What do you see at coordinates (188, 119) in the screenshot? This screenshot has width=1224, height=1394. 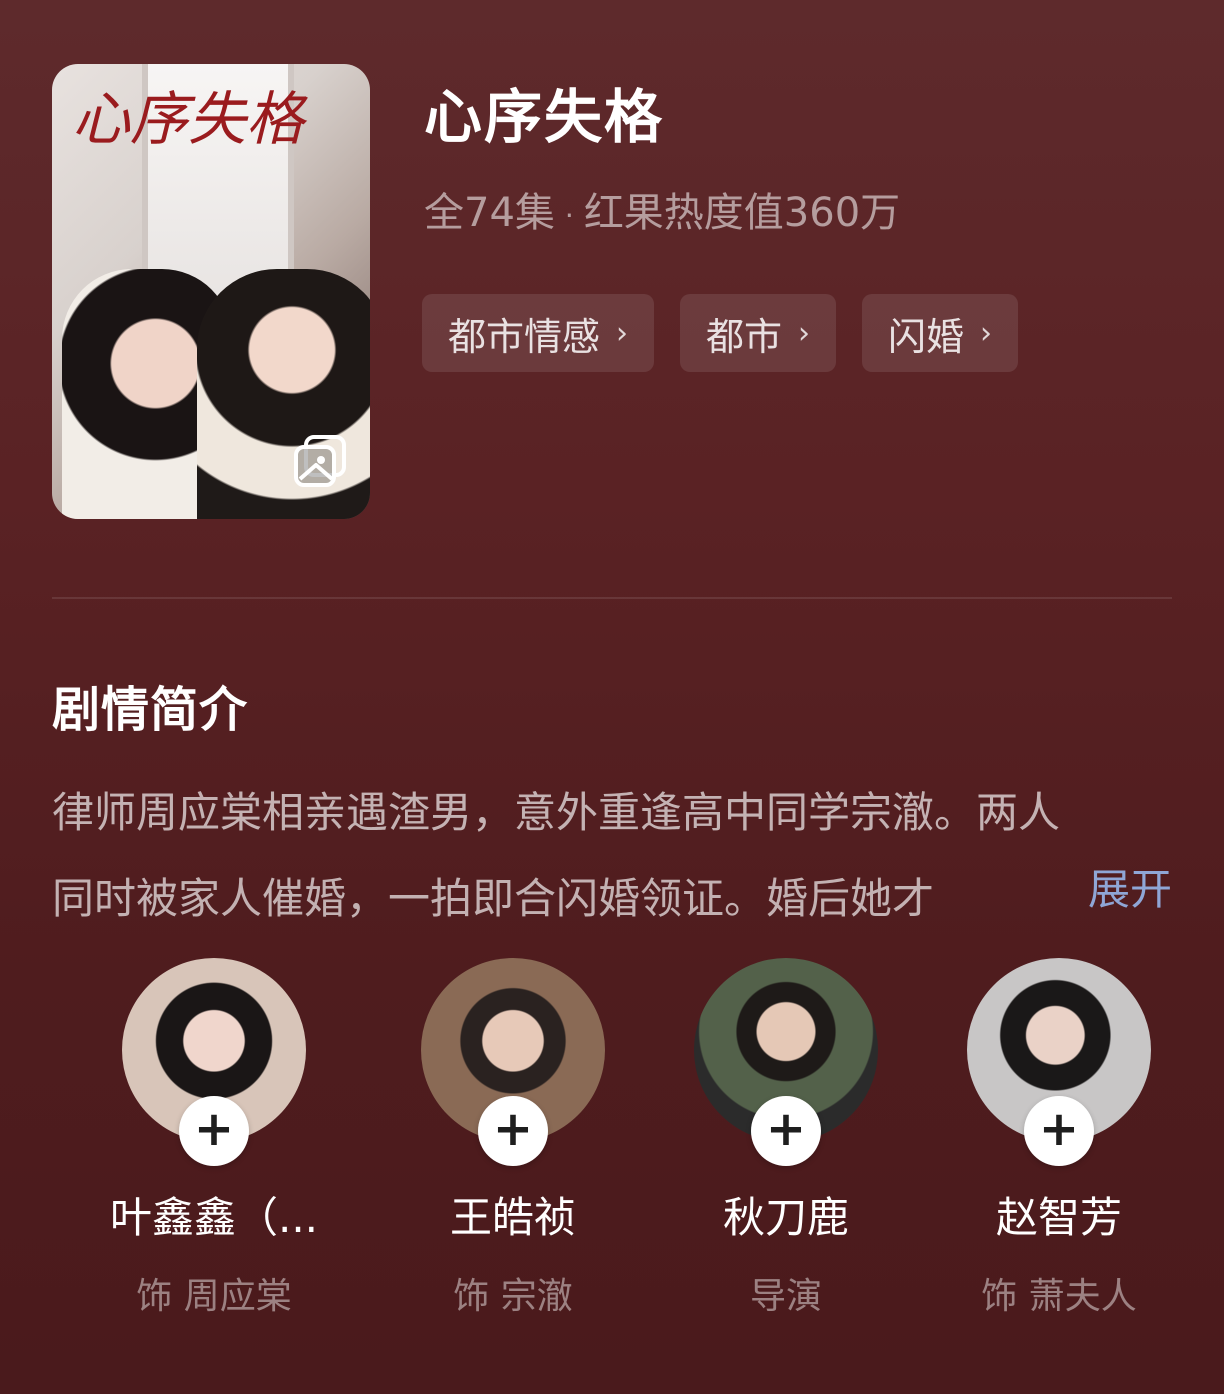 I see `poster-title-art: 心序失格` at bounding box center [188, 119].